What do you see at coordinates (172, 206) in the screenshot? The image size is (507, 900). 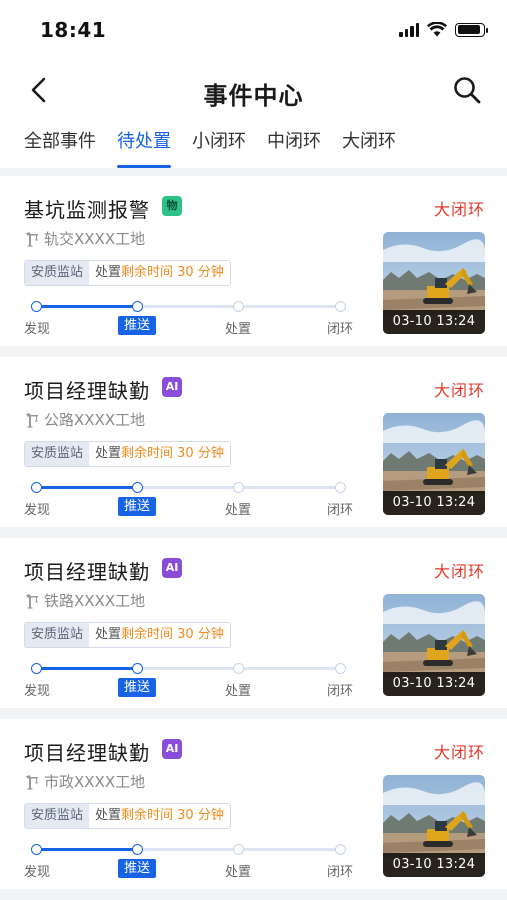 I see `event-tag: 物` at bounding box center [172, 206].